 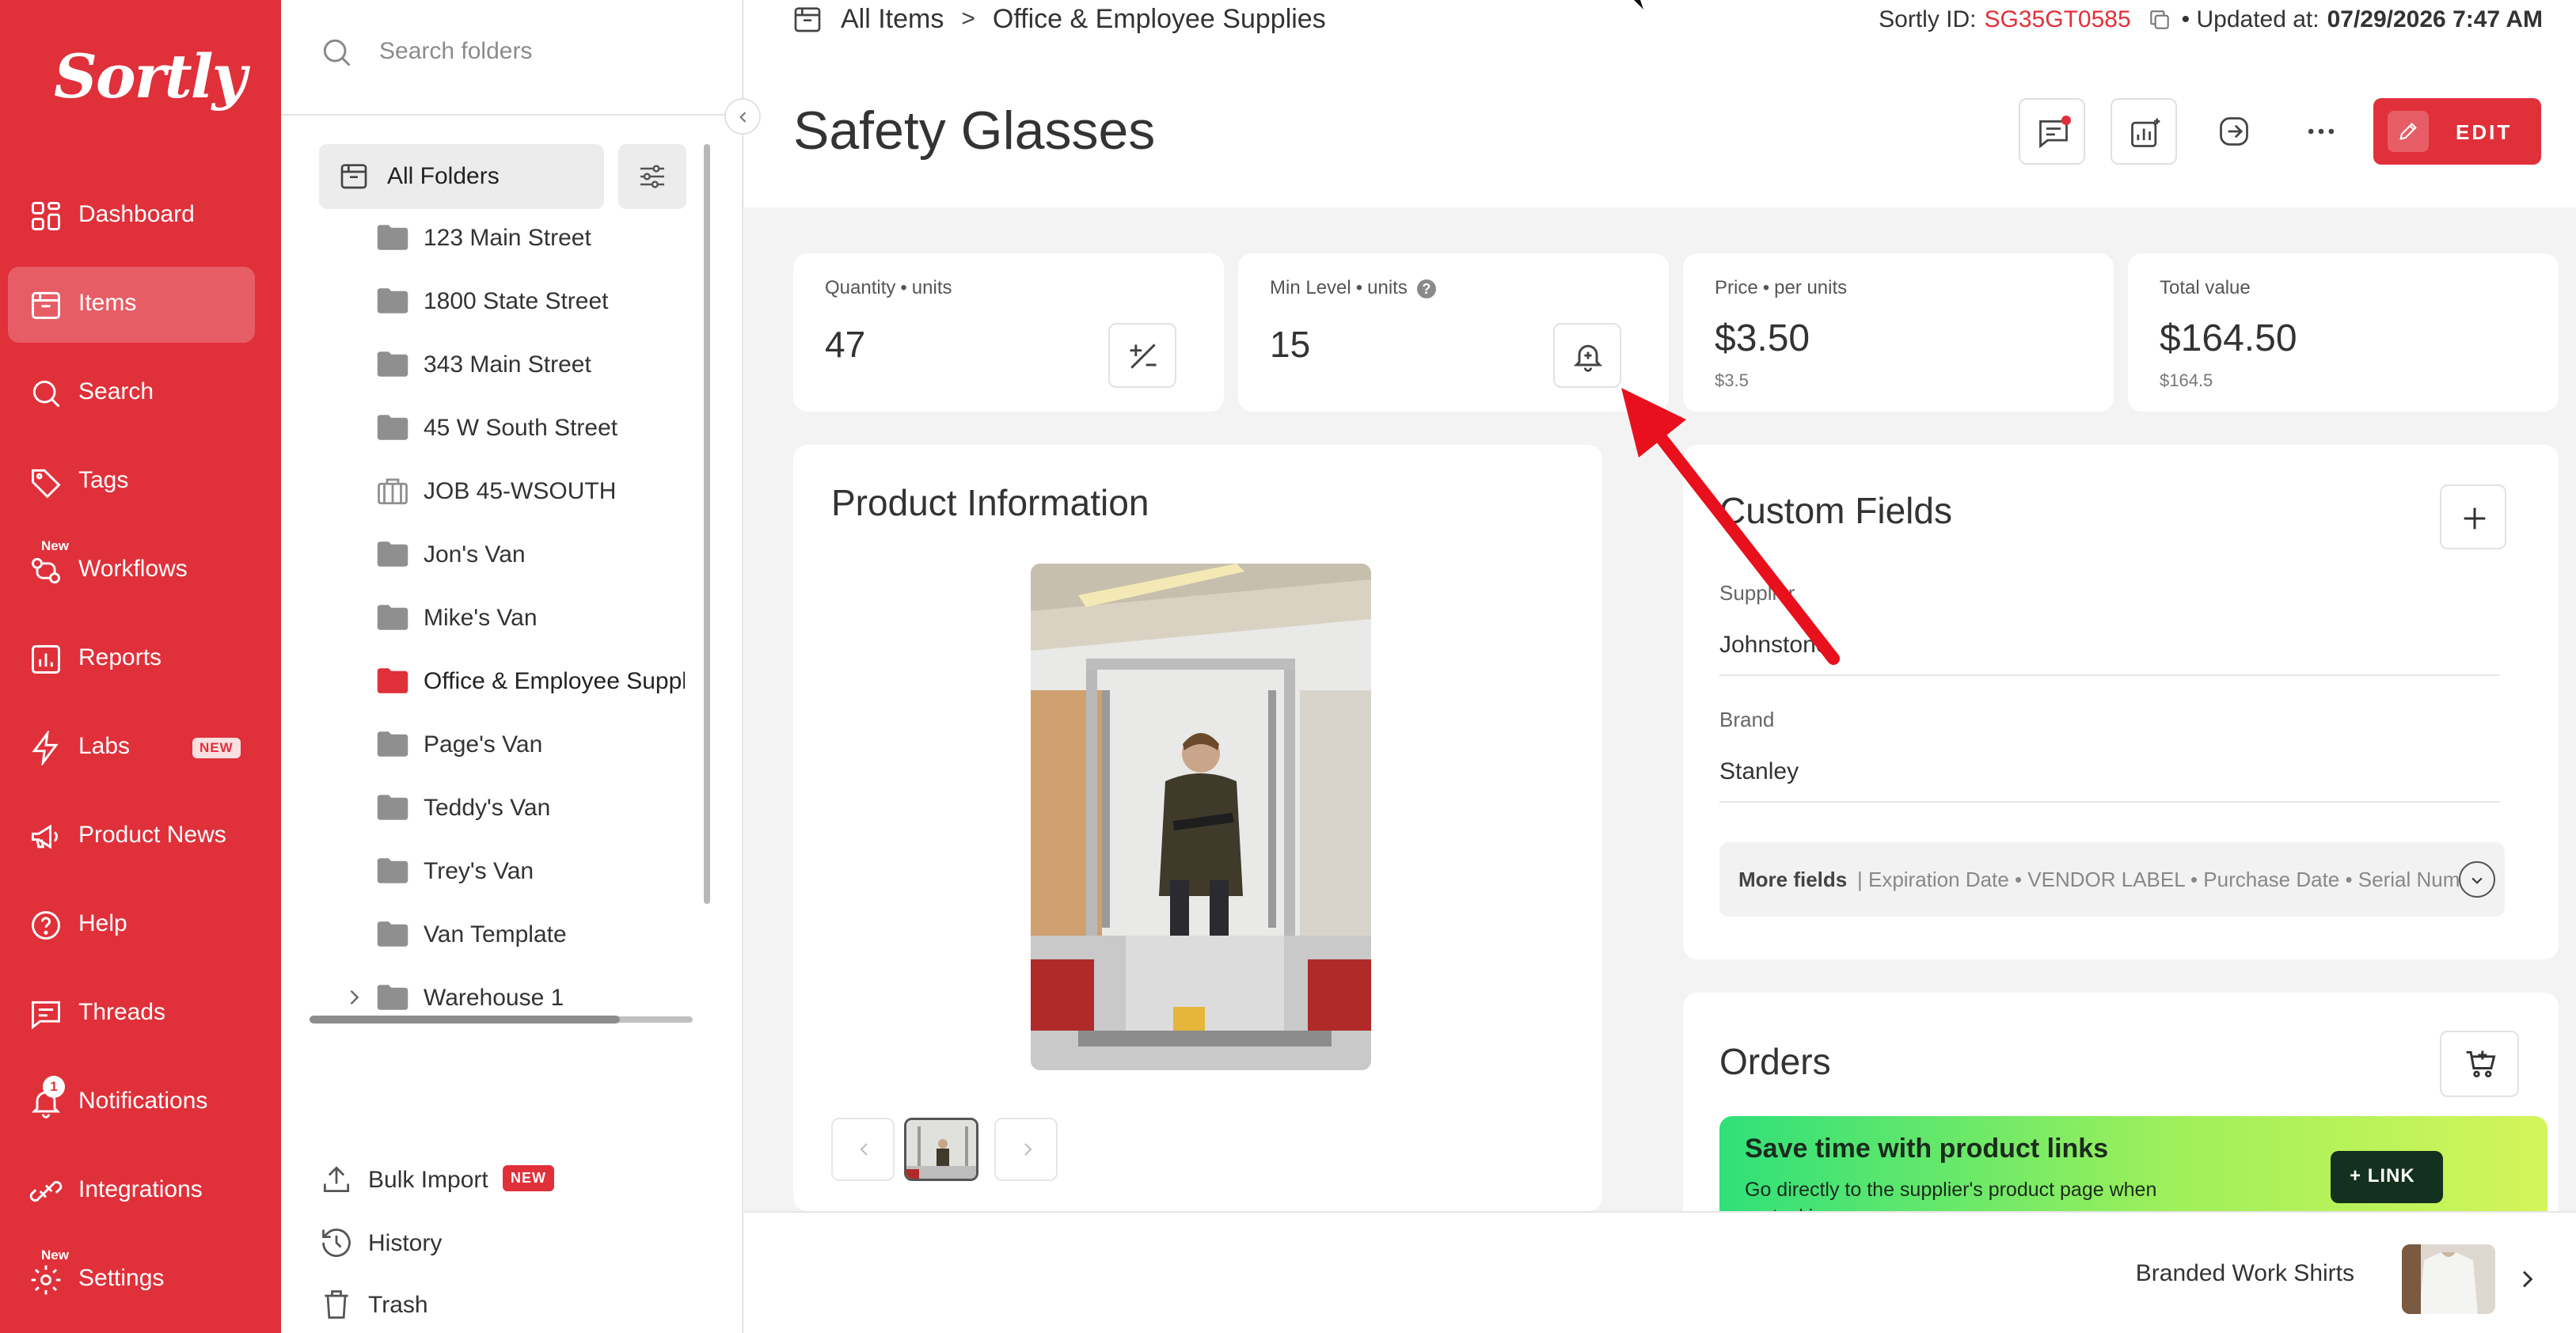 I want to click on nav-label: Items, so click(x=108, y=303).